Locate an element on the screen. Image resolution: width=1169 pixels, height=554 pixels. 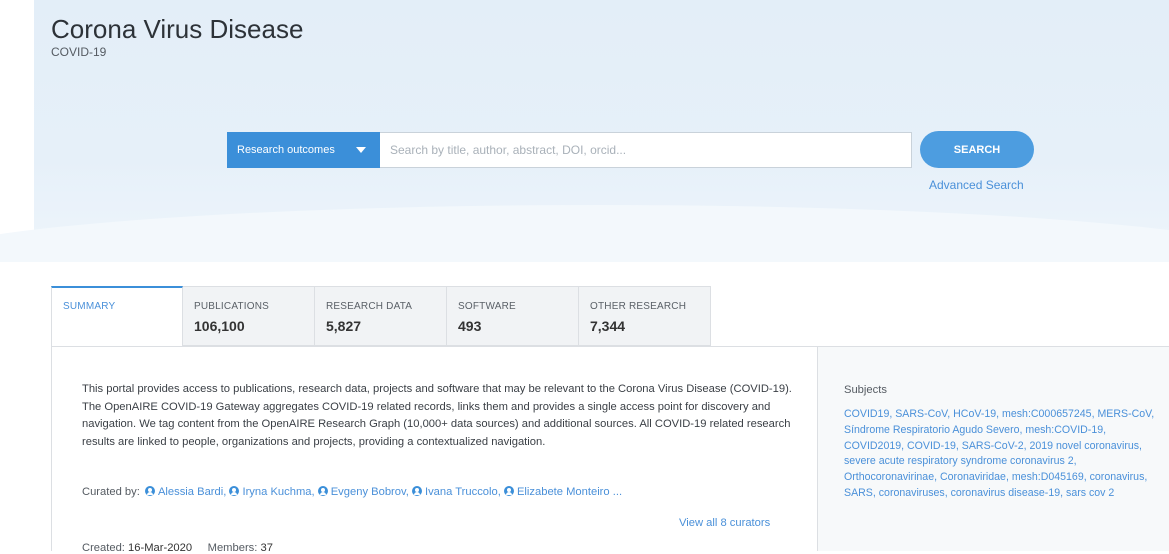
page-title: Corona Virus Disease is located at coordinates (177, 29).